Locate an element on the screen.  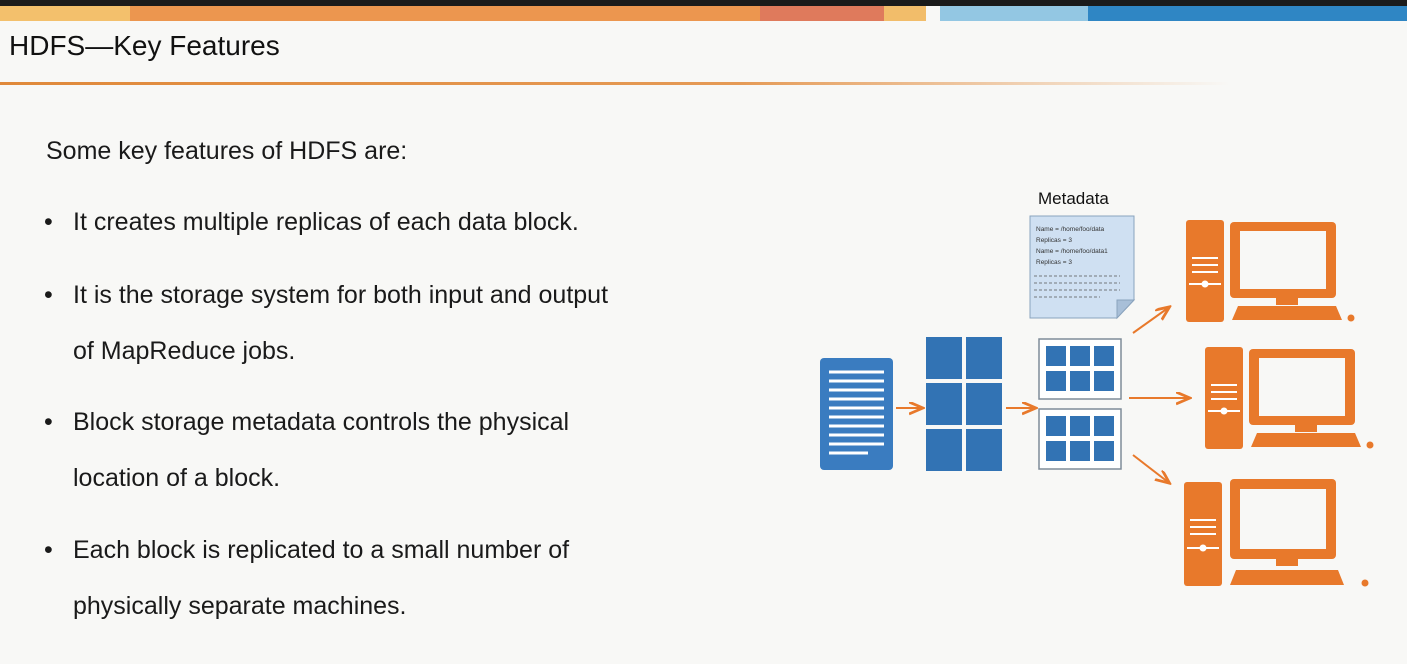
metadata-line: Name = /home/foo/data is located at coordinates (1070, 229).